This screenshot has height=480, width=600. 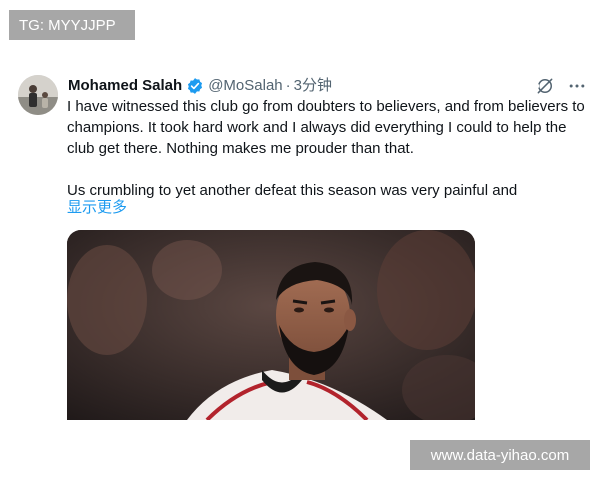 I want to click on author-name: Mohamed Salah, so click(x=125, y=86).